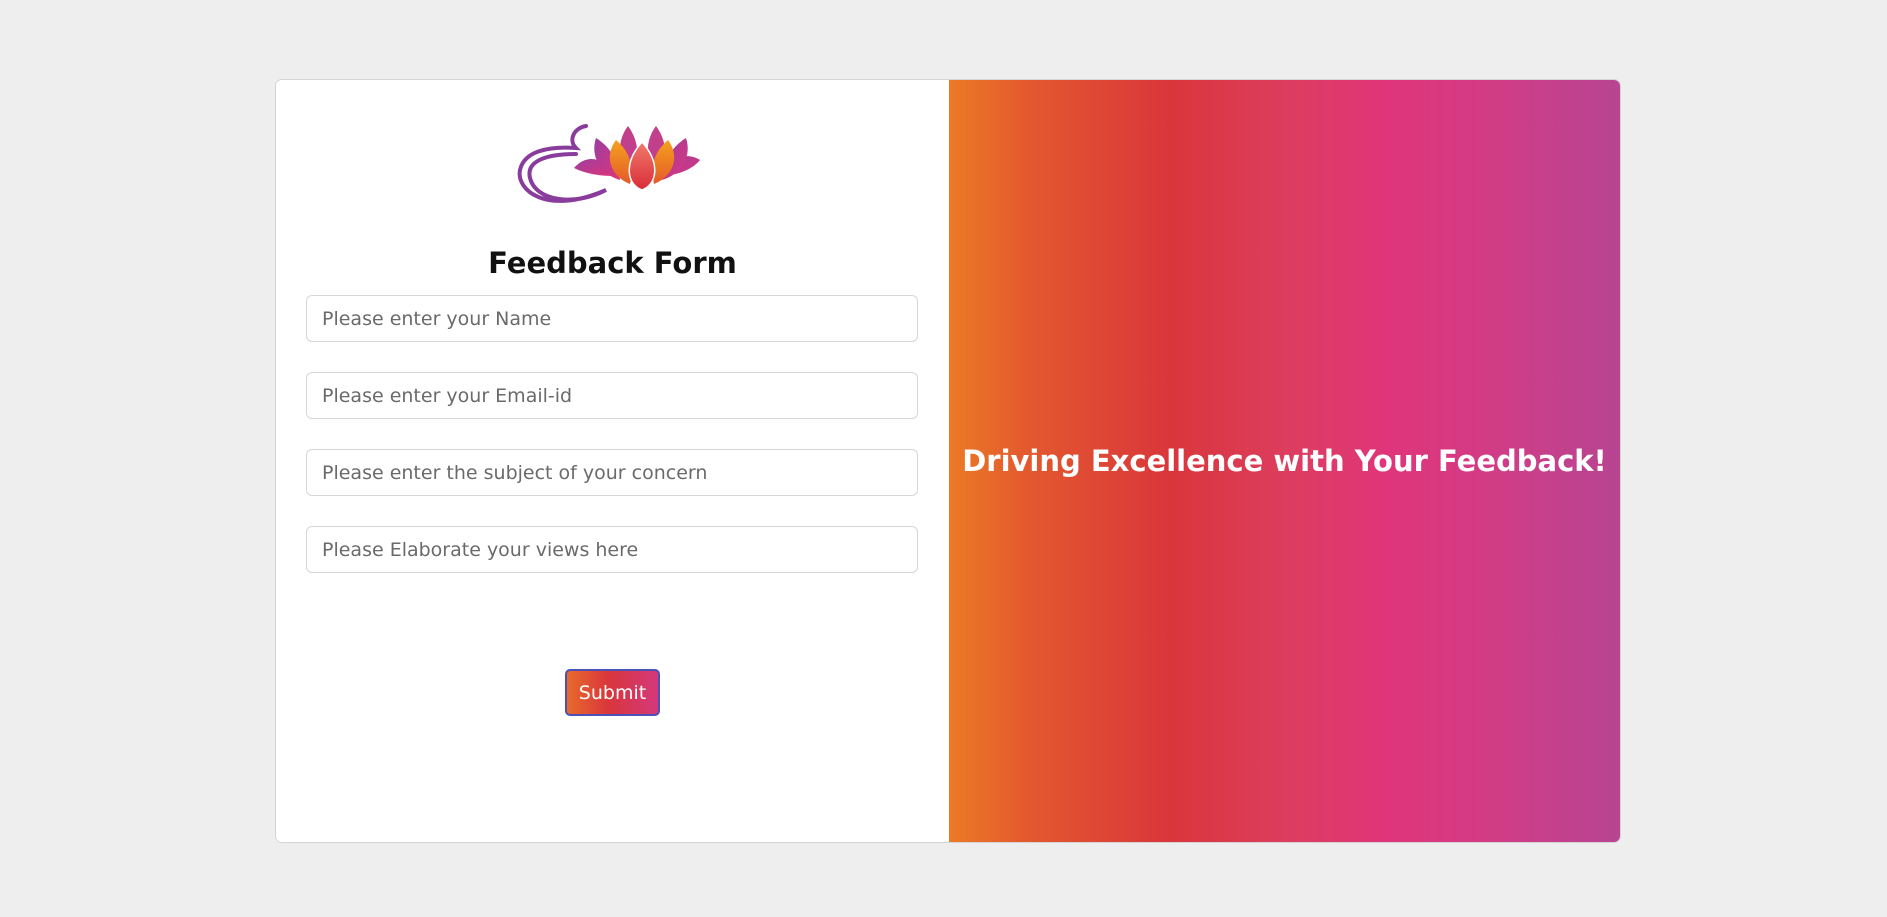 Image resolution: width=1887 pixels, height=917 pixels. Describe the element at coordinates (612, 472) in the screenshot. I see `subject-input` at that location.